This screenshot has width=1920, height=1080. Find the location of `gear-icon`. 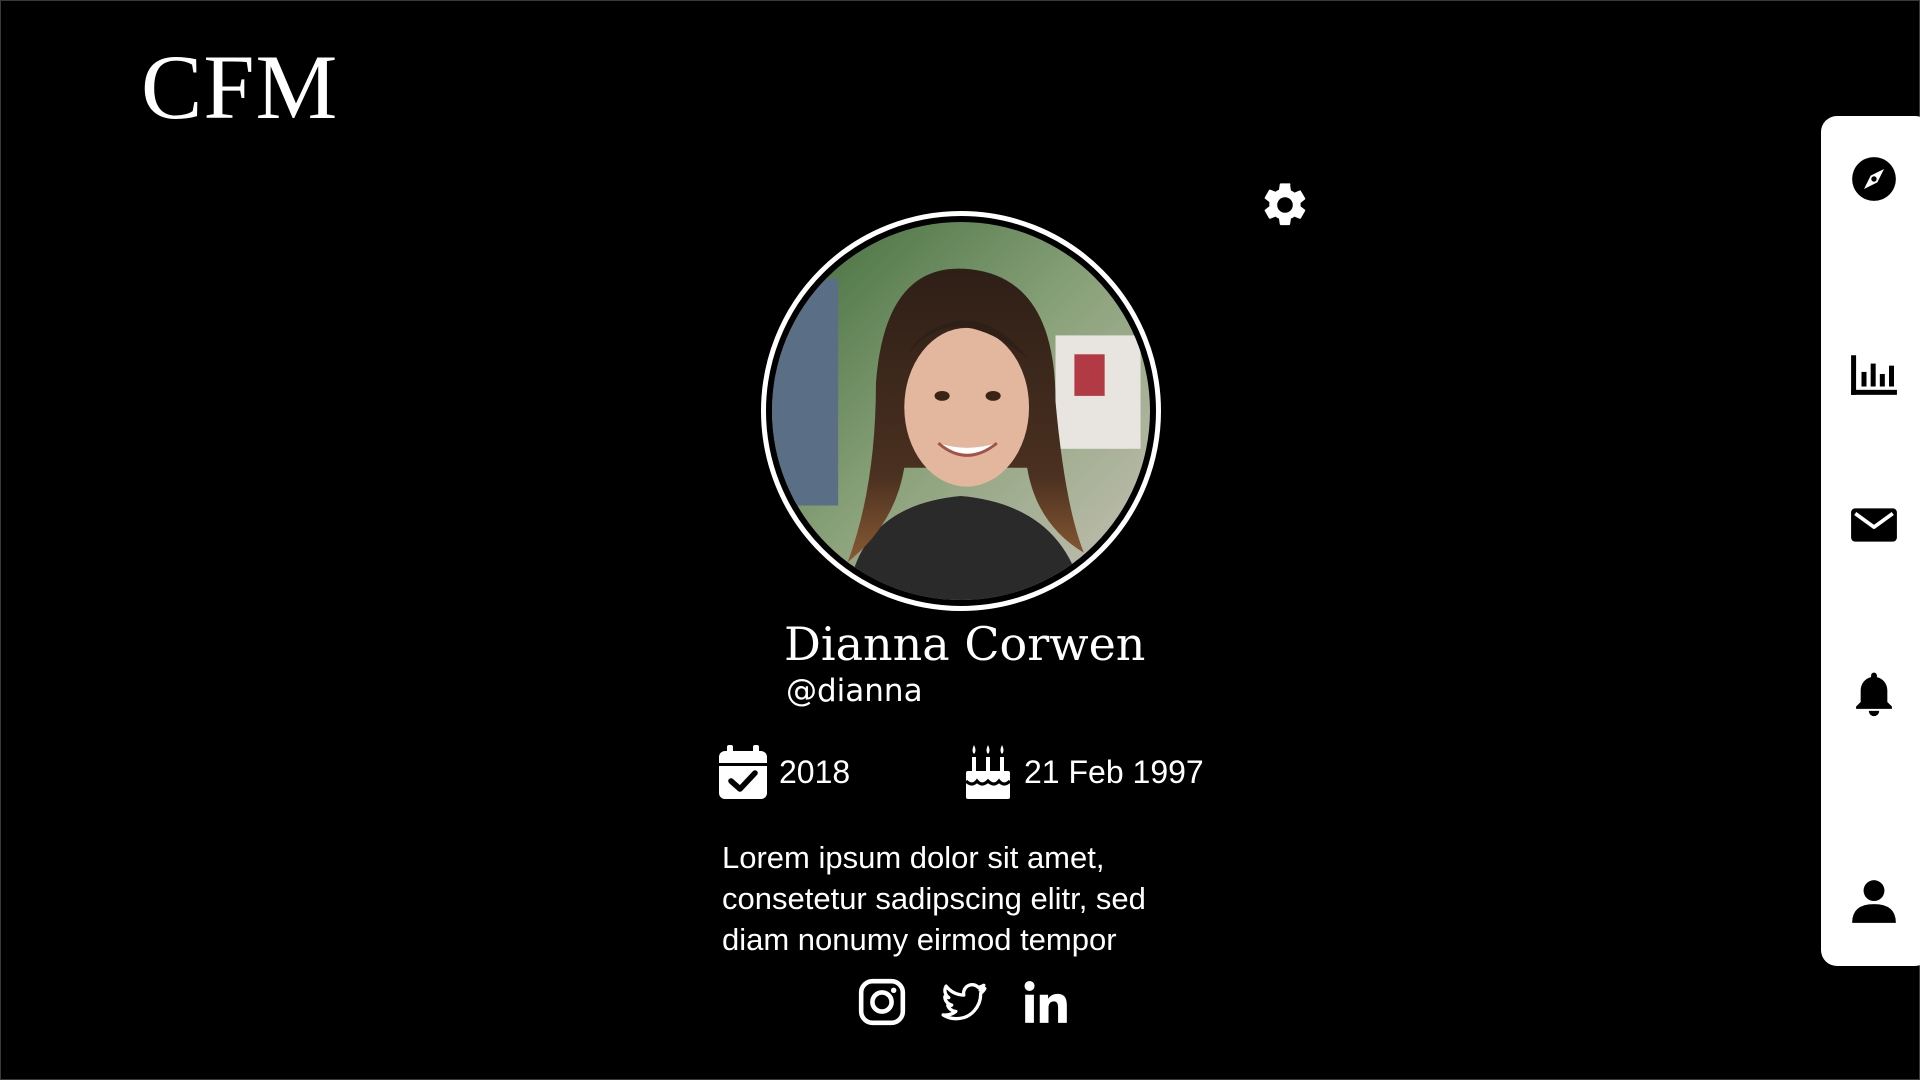

gear-icon is located at coordinates (1285, 205).